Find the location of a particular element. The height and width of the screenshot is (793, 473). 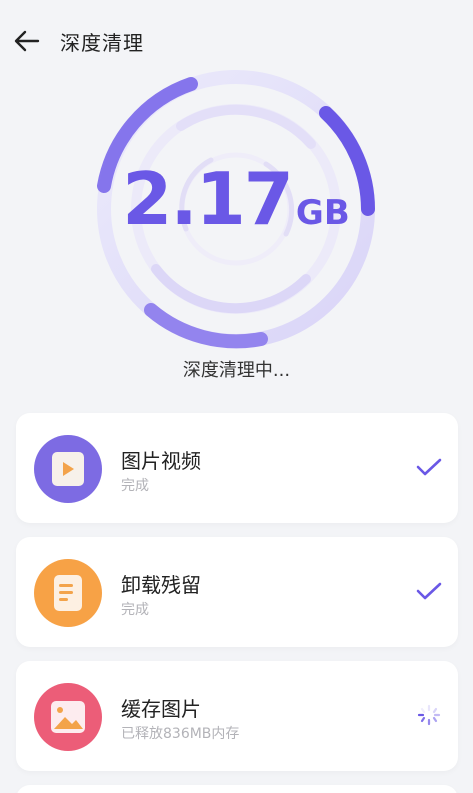

task-card-cache-images: 缓存图片 已释放836MB内存 is located at coordinates (237, 716).